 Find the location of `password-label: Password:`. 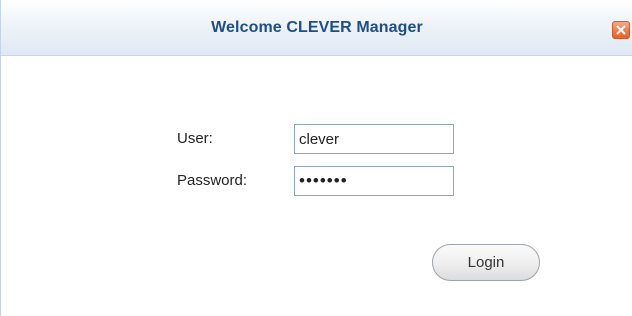

password-label: Password: is located at coordinates (212, 180).